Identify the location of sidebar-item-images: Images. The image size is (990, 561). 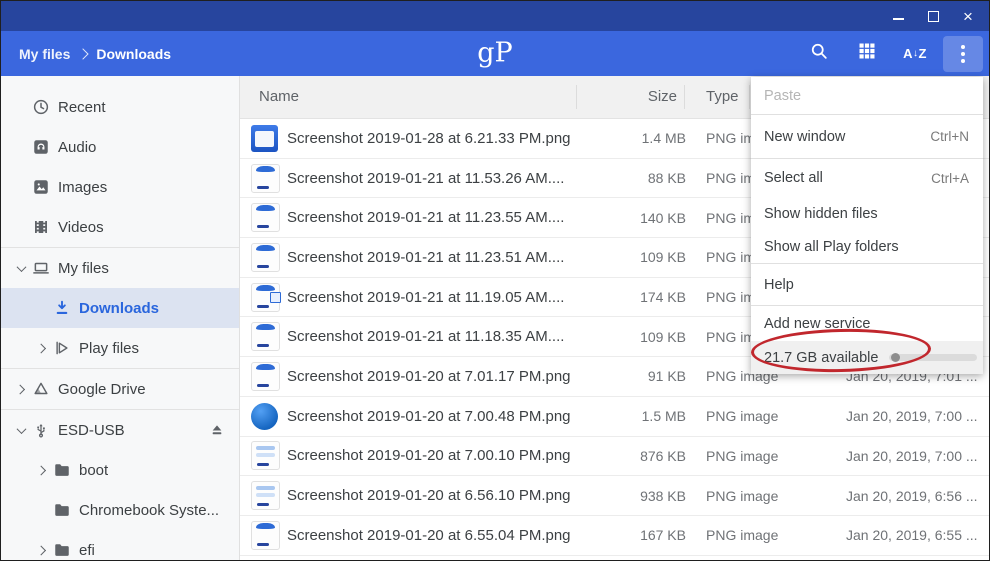
(120, 187).